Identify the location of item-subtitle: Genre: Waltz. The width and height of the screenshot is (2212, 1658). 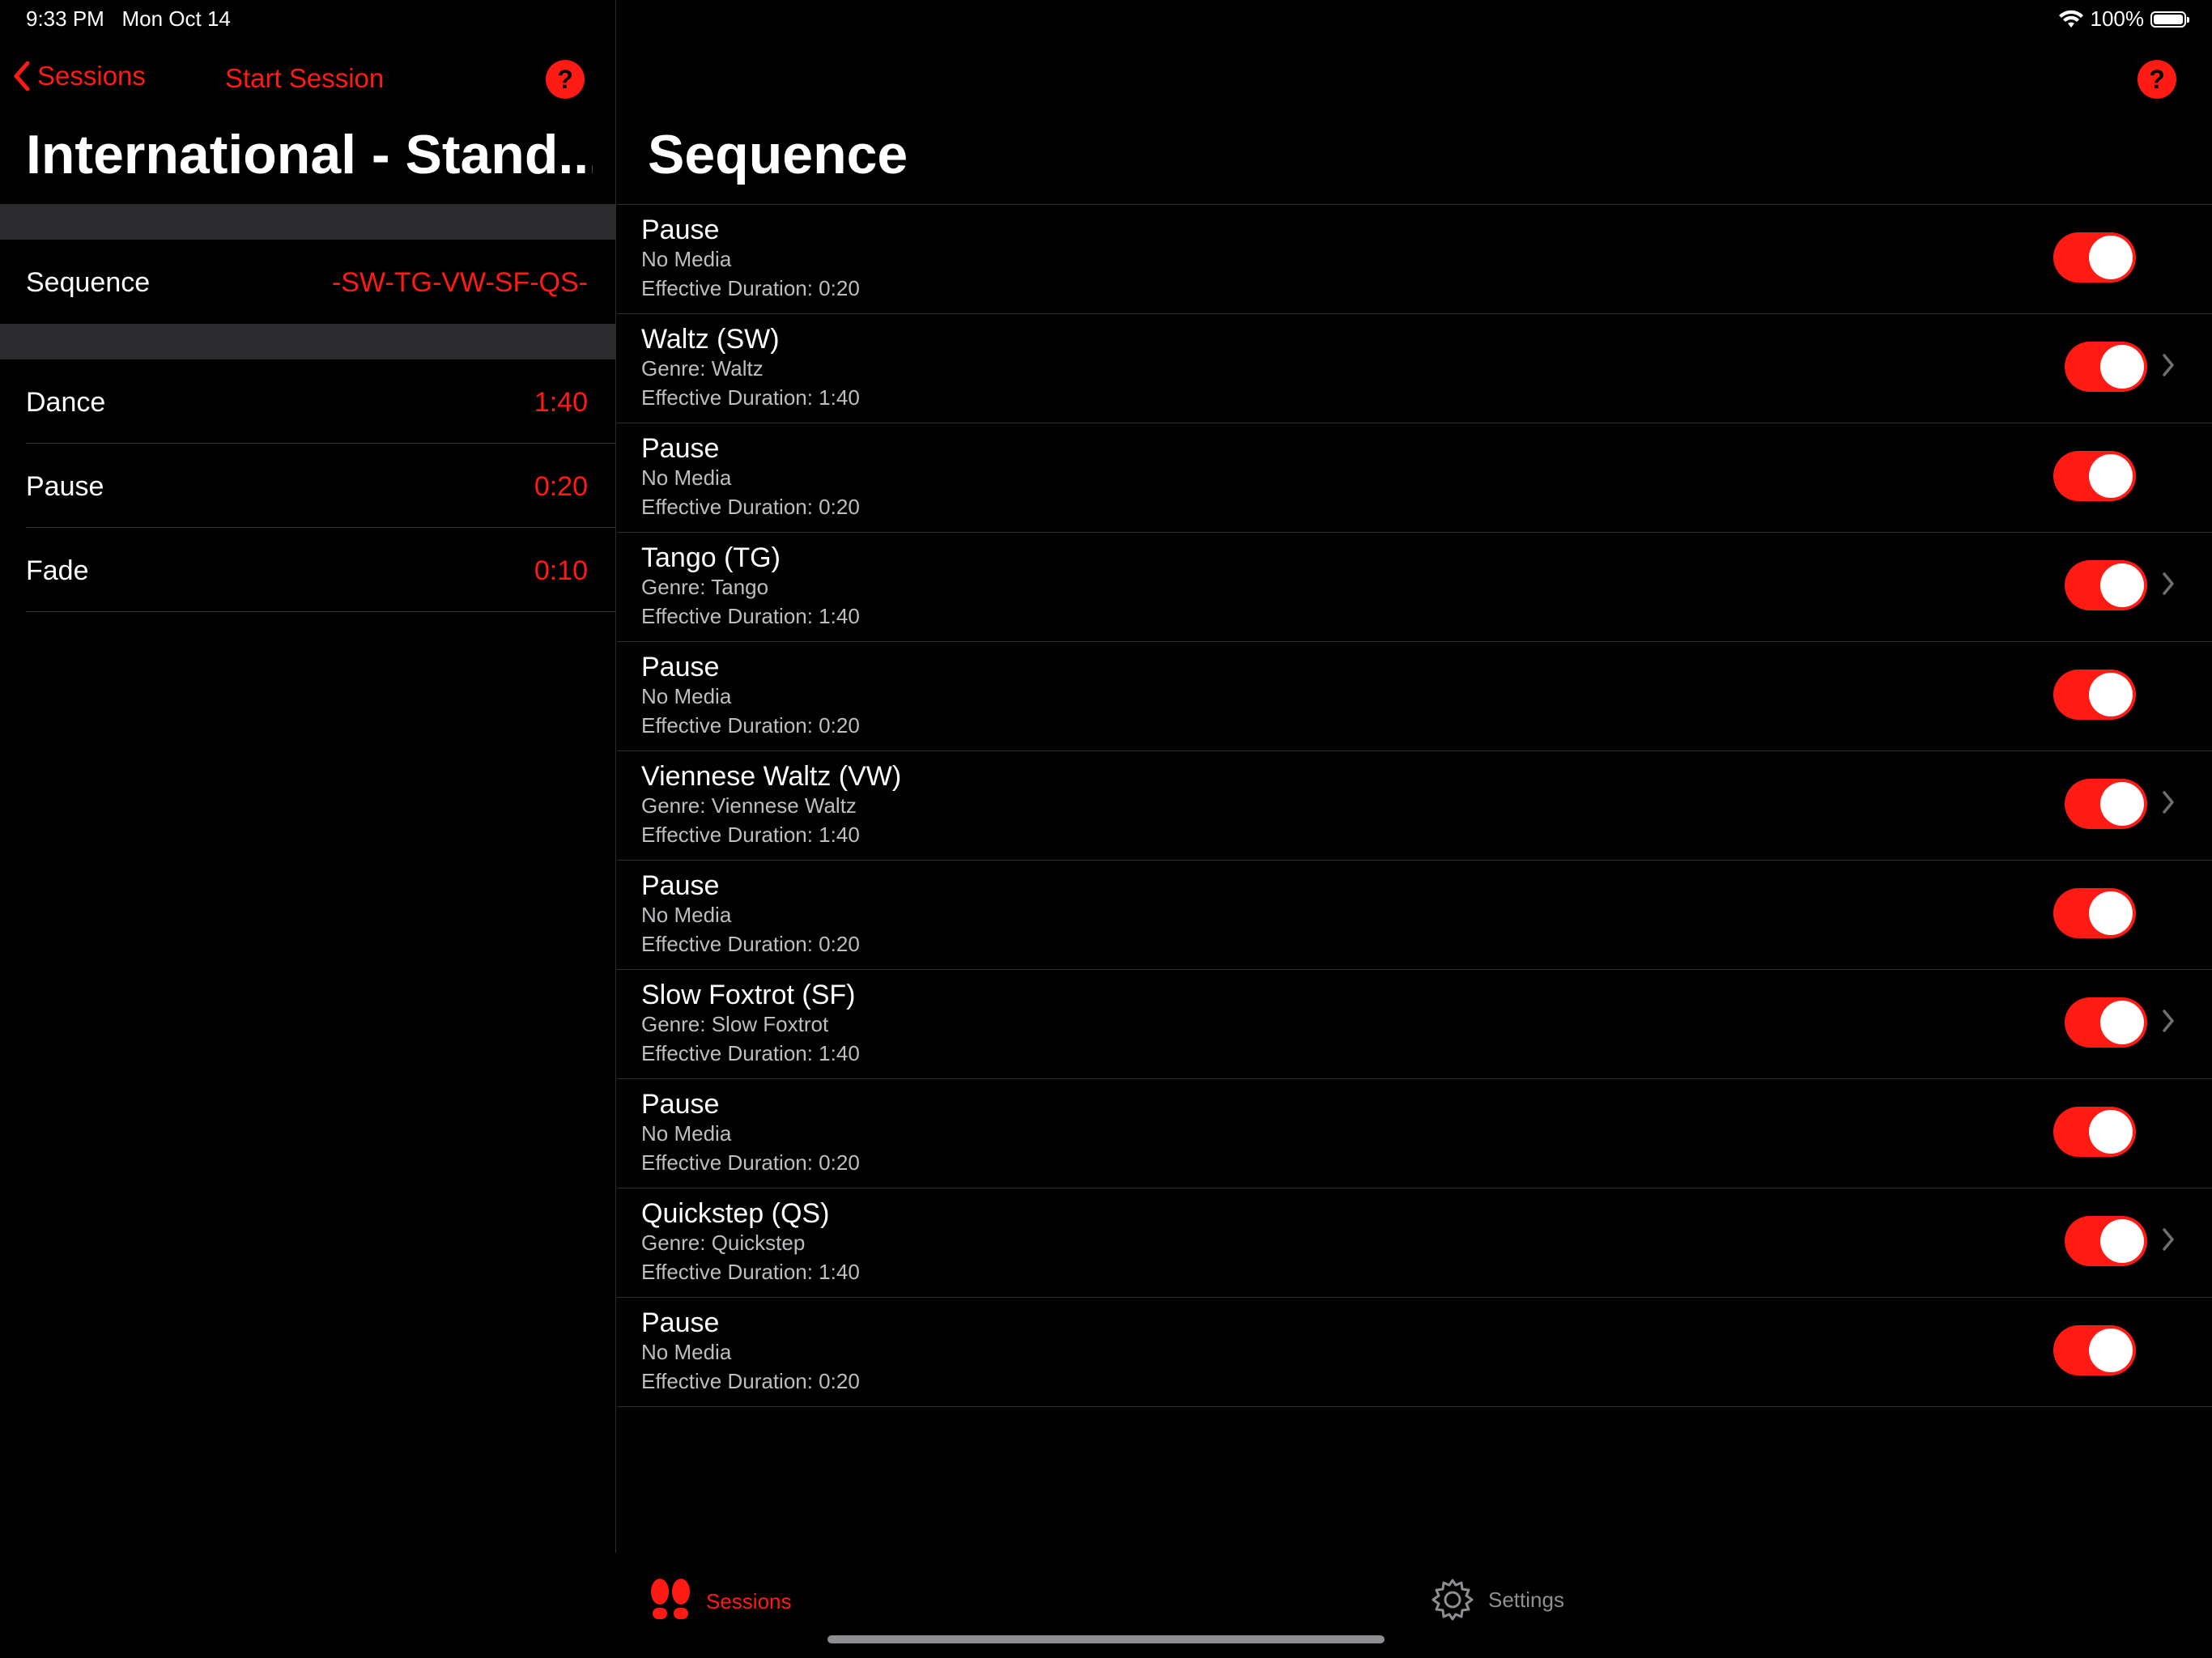
(703, 368).